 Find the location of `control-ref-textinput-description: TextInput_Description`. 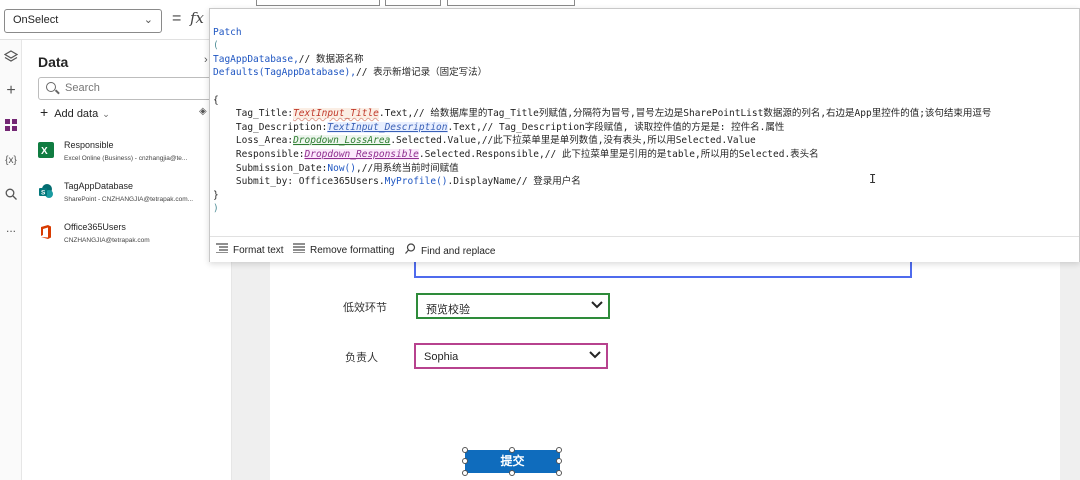

control-ref-textinput-description: TextInput_Description is located at coordinates (387, 127).